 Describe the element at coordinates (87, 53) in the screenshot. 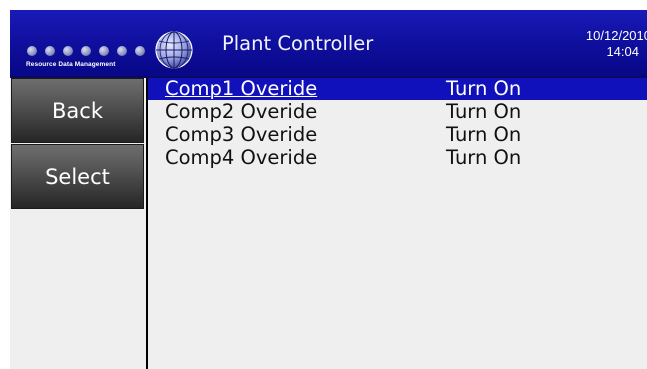

I see `company-logo-dots` at that location.